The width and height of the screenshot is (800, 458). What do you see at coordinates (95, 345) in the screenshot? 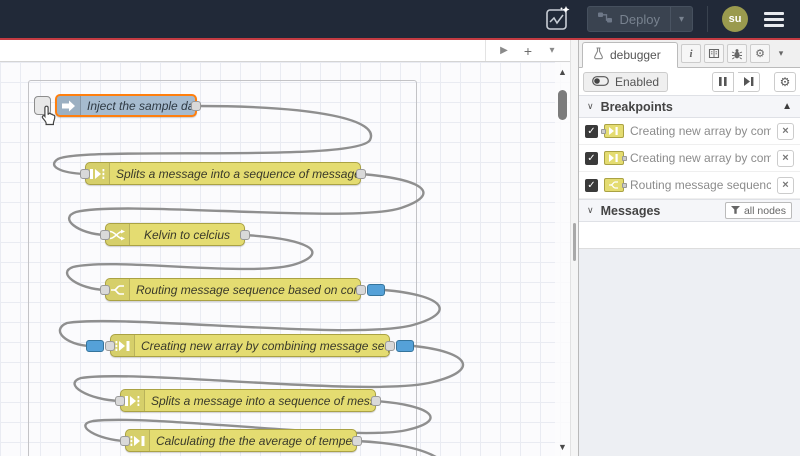
I see `breakpoint-marker-input` at bounding box center [95, 345].